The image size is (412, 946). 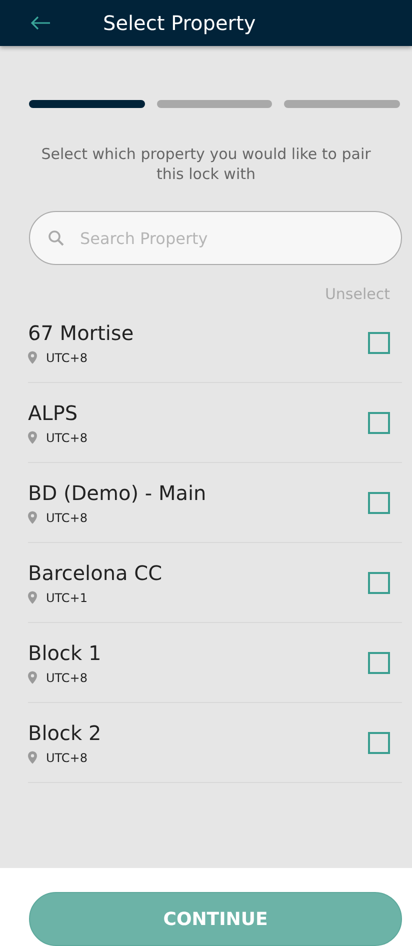 I want to click on property-row: ALPS UTC+8, so click(x=215, y=423).